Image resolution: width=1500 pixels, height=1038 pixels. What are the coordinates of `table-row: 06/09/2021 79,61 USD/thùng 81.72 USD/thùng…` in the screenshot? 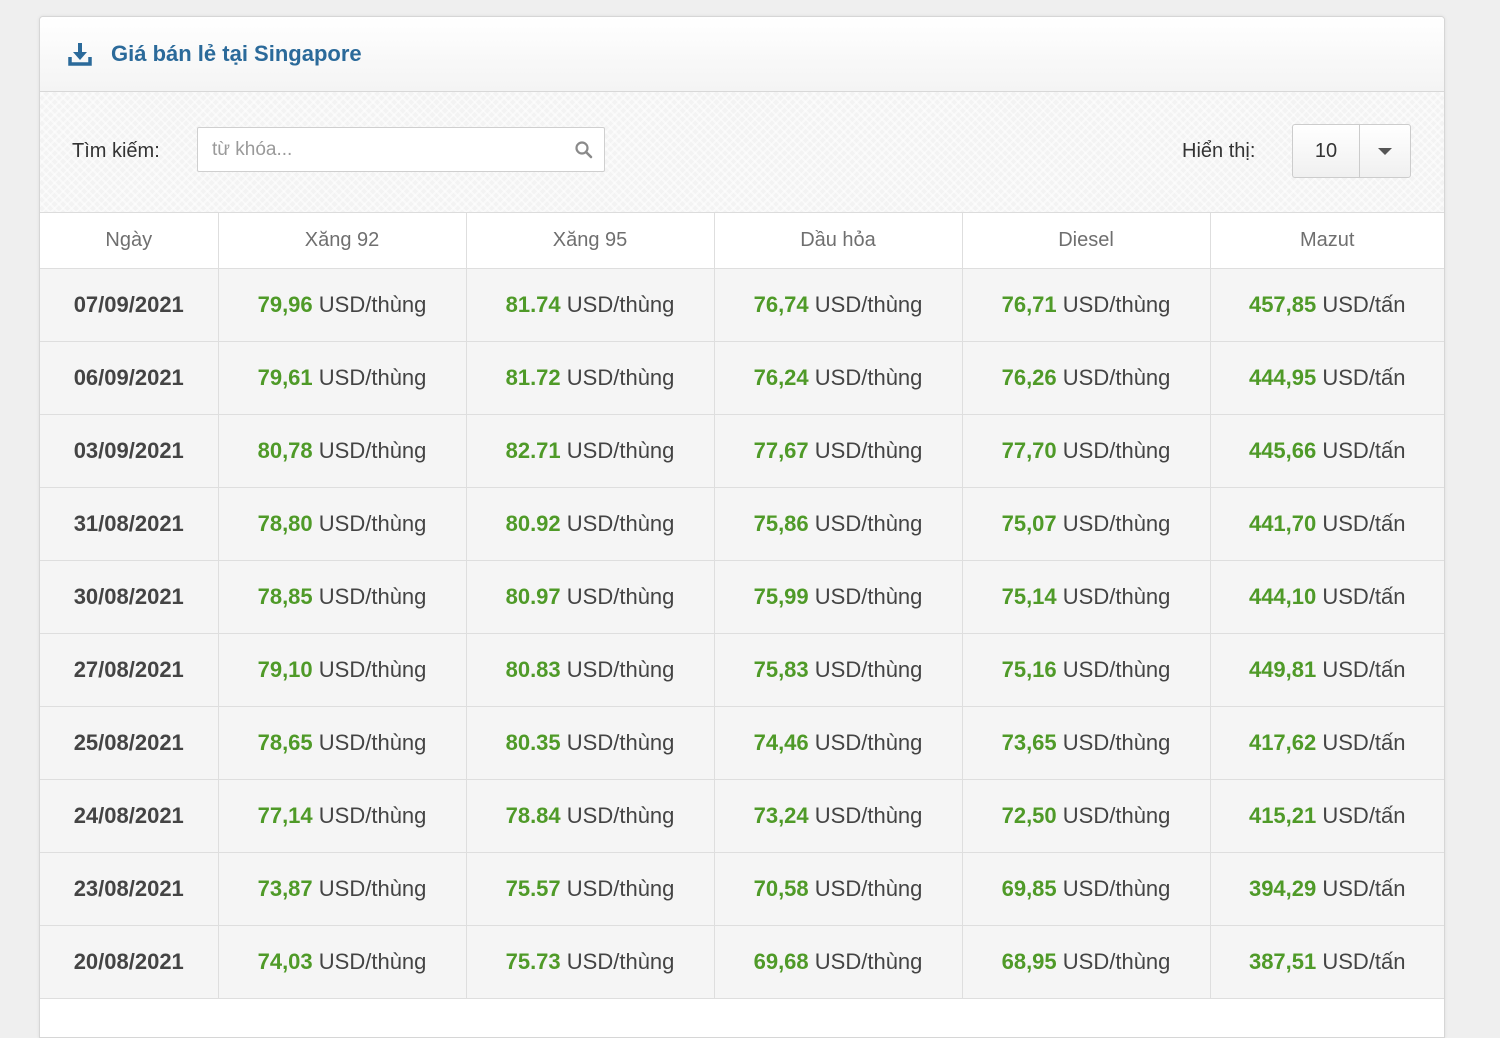 It's located at (742, 378).